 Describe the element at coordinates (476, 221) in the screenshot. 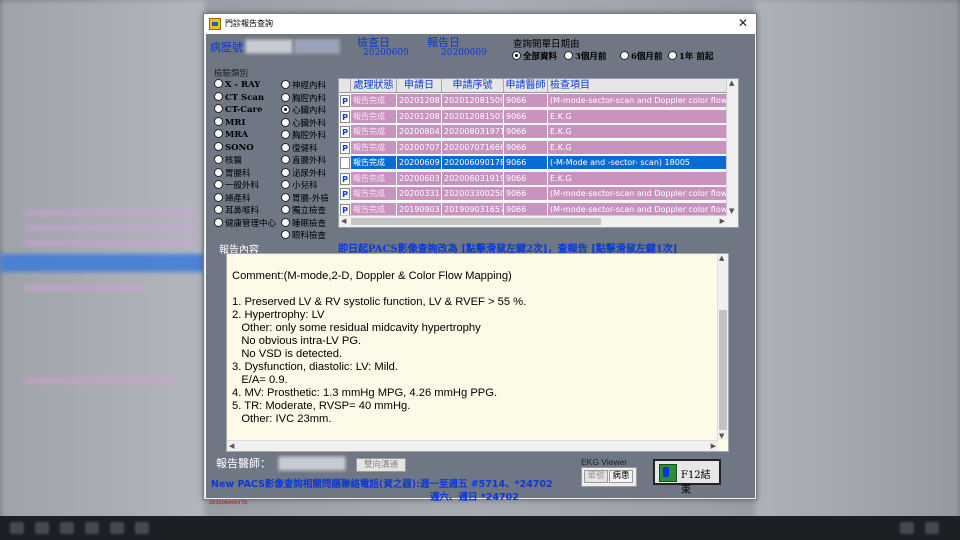

I see `grid-scroll-thumb` at that location.